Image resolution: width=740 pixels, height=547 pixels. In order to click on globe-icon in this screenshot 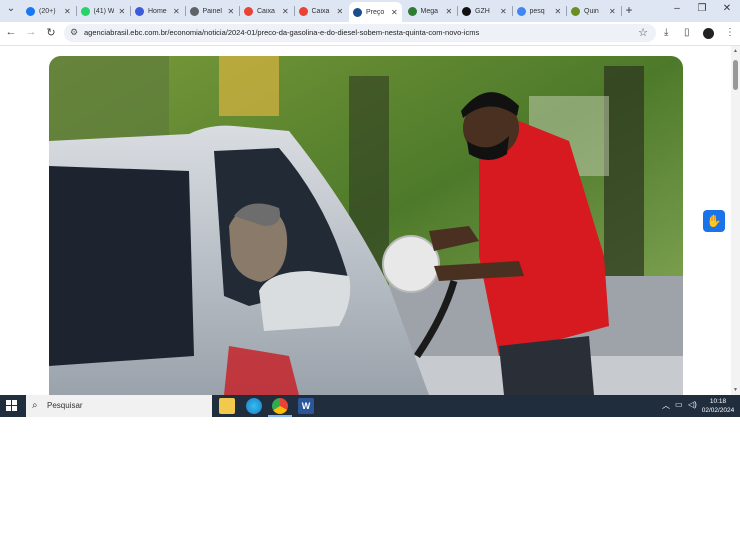, I will do `click(194, 11)`.